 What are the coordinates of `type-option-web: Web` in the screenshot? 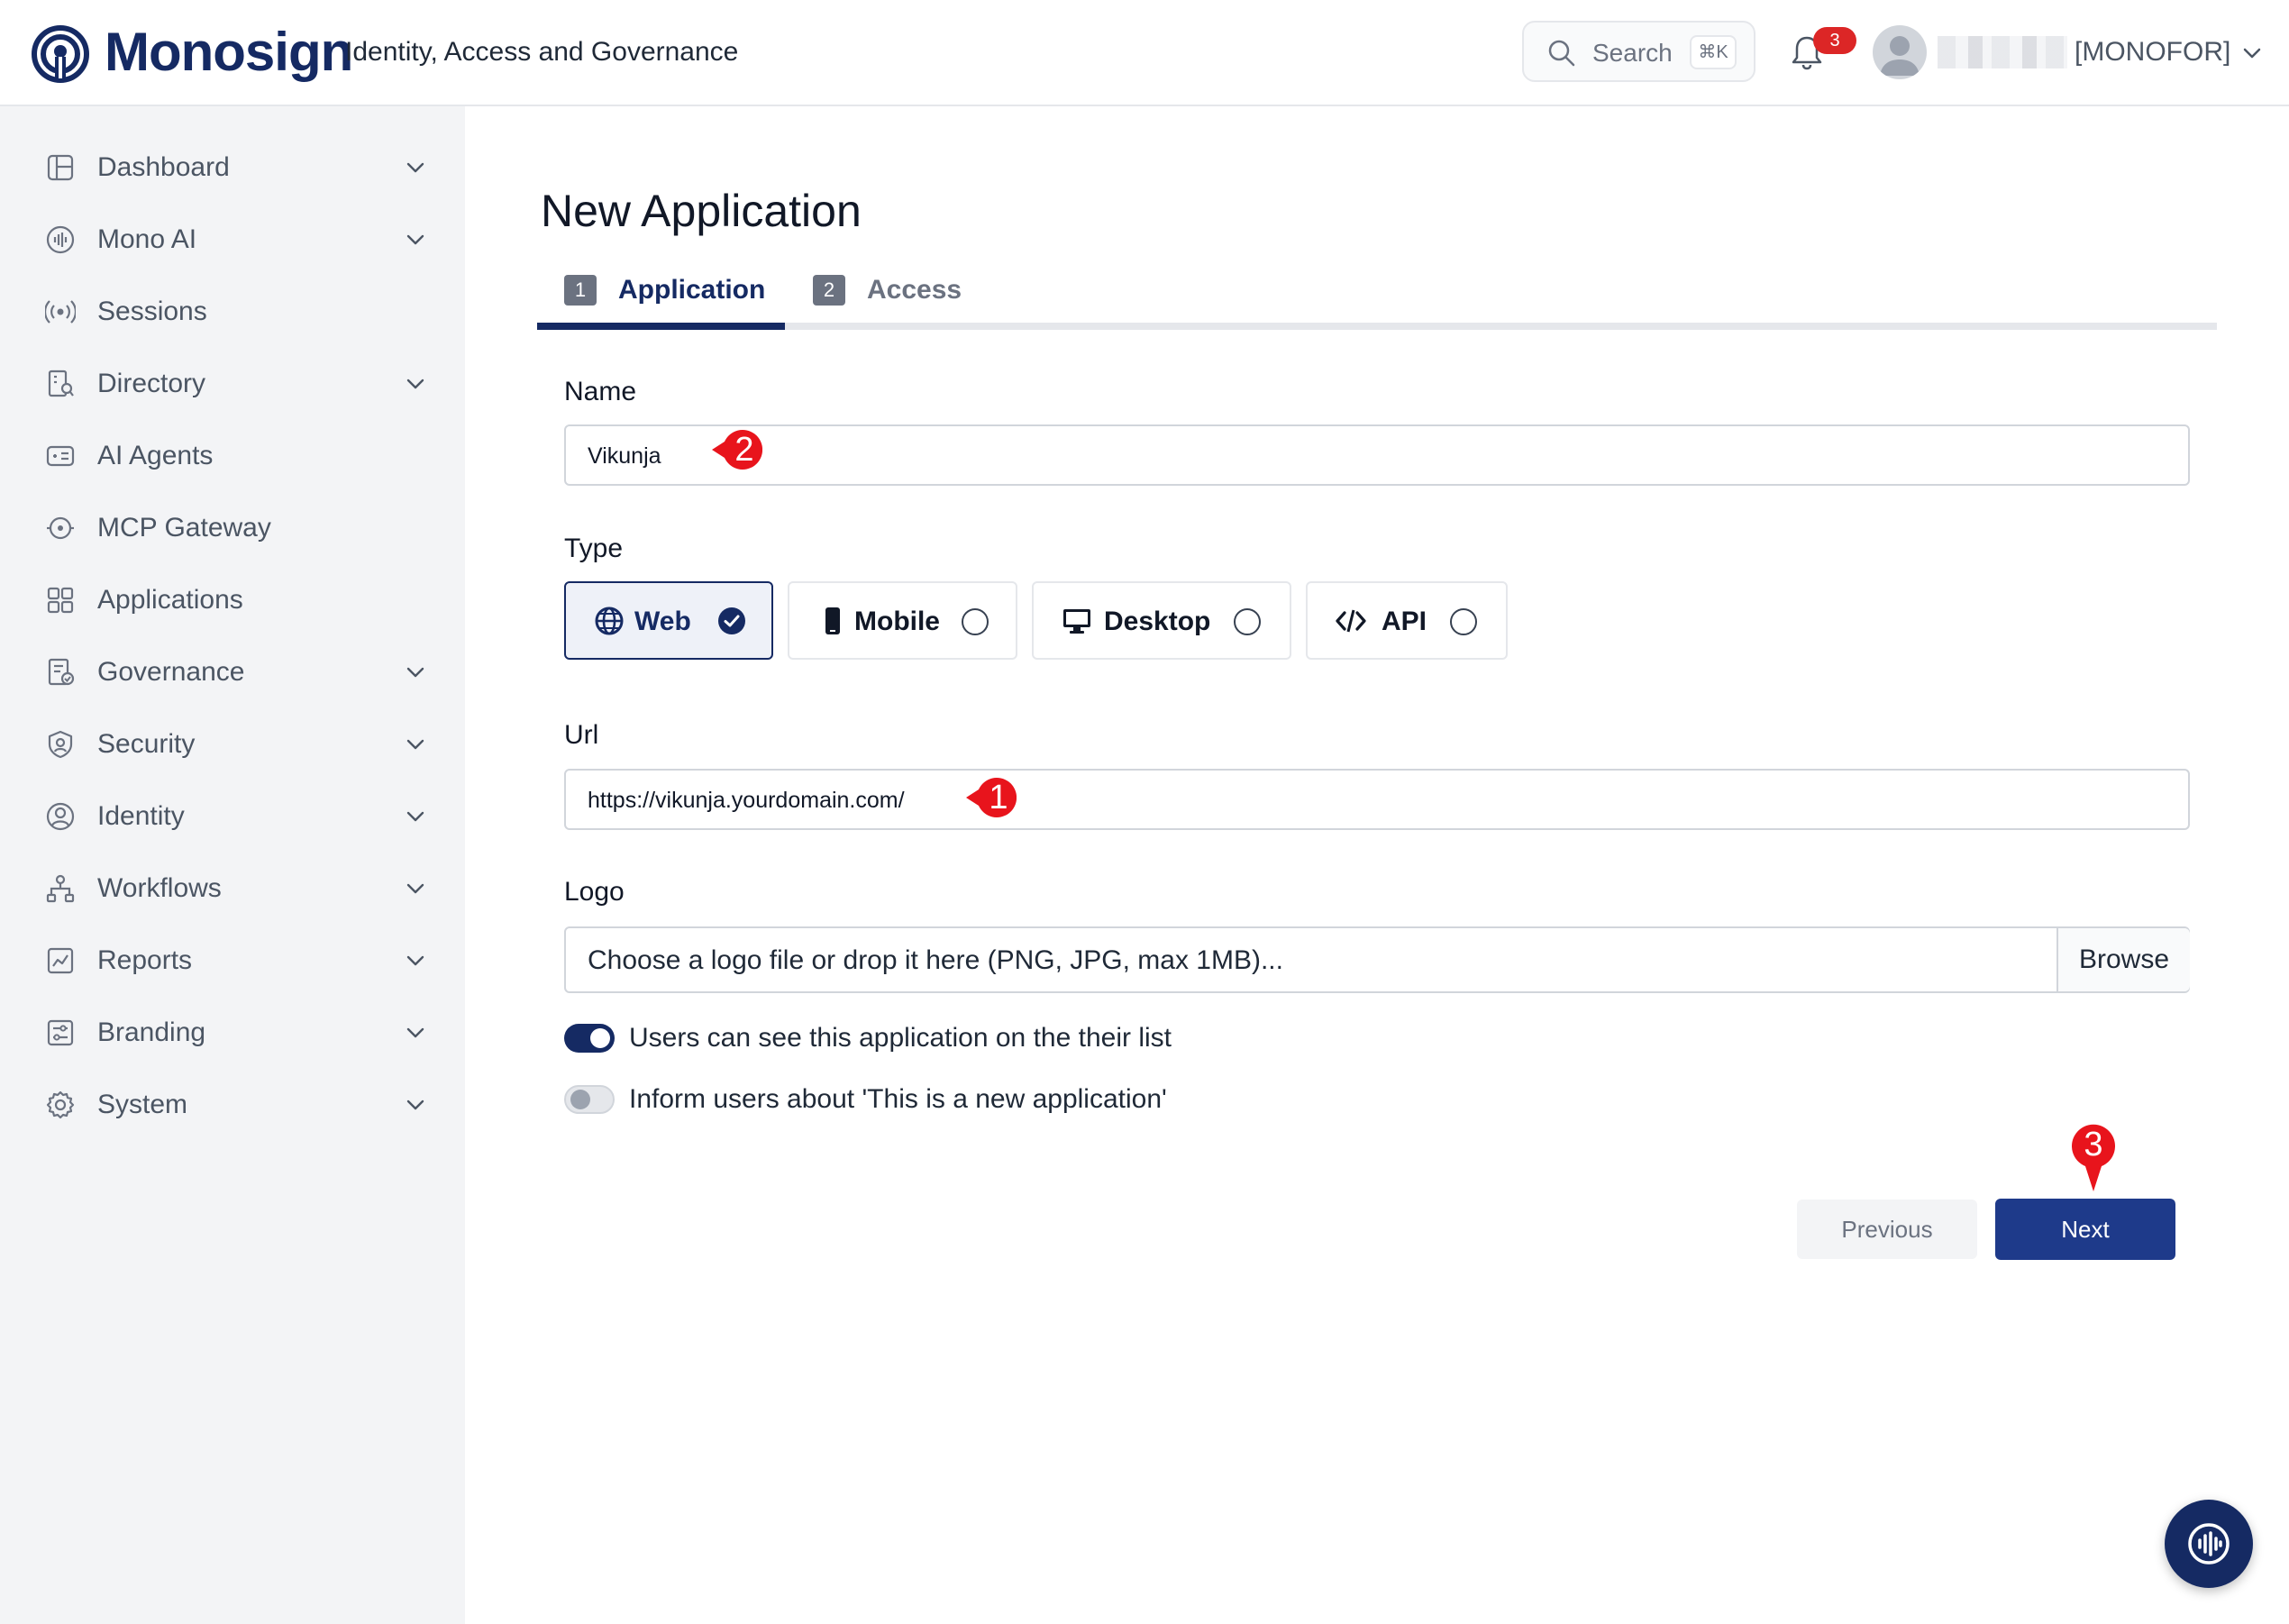 It's located at (668, 620).